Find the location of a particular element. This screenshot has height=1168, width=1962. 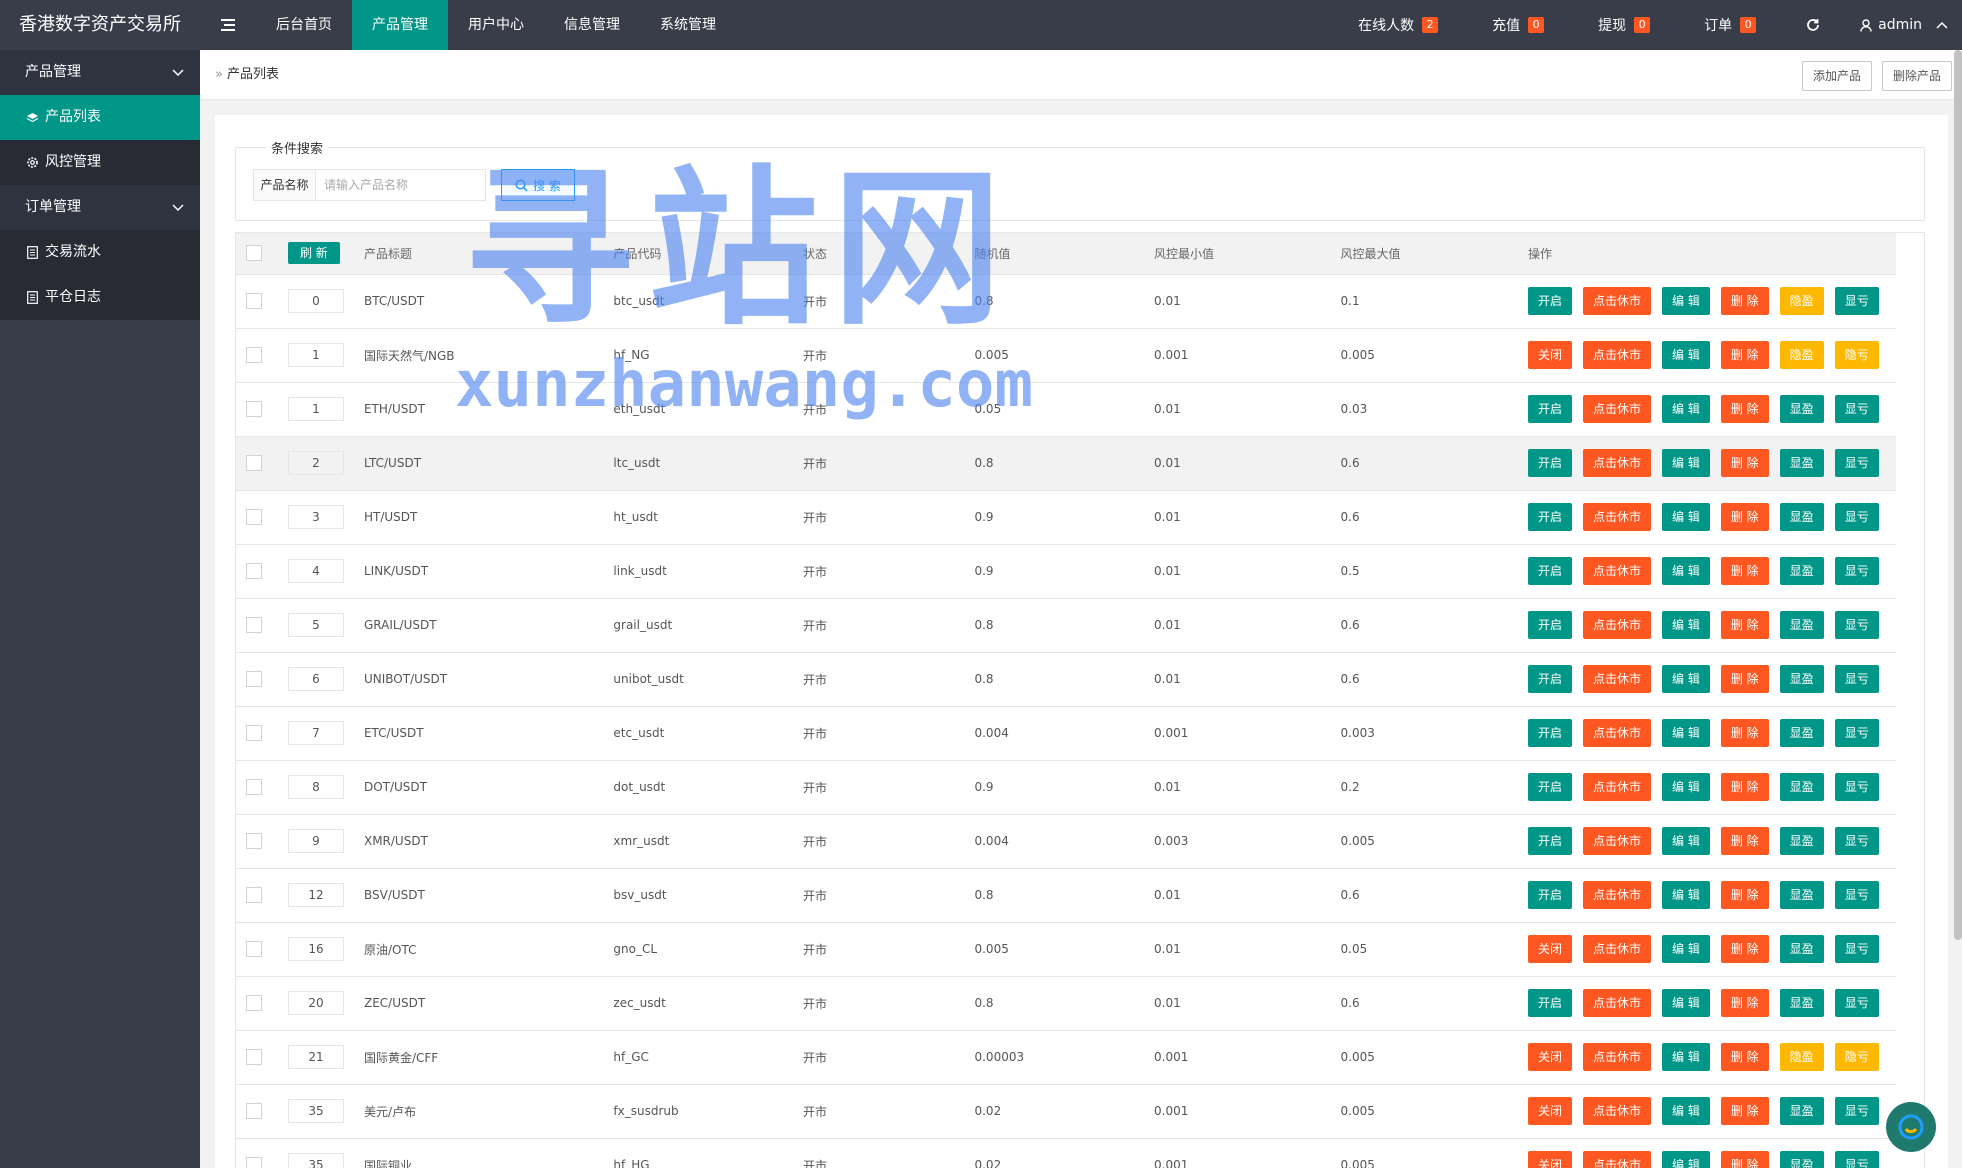

sort-input: 0 is located at coordinates (315, 301).